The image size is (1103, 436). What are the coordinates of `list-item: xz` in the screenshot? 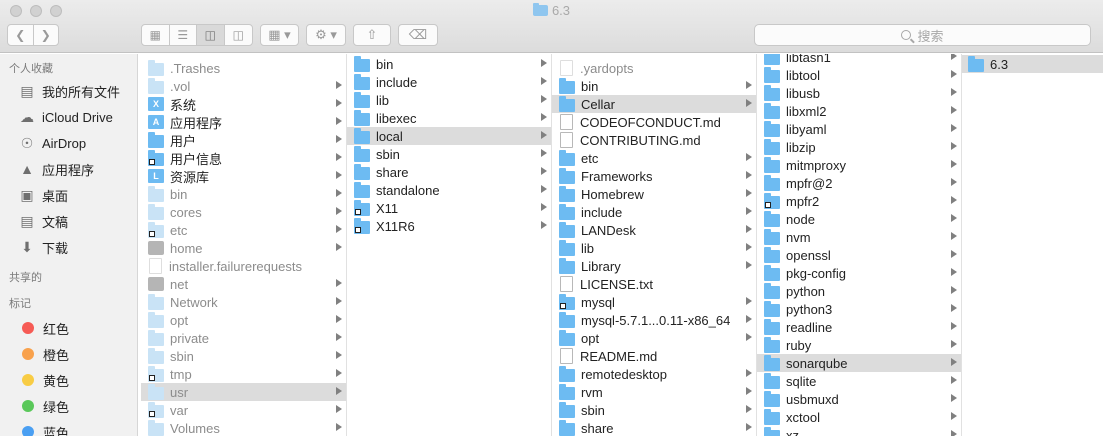 It's located at (859, 431).